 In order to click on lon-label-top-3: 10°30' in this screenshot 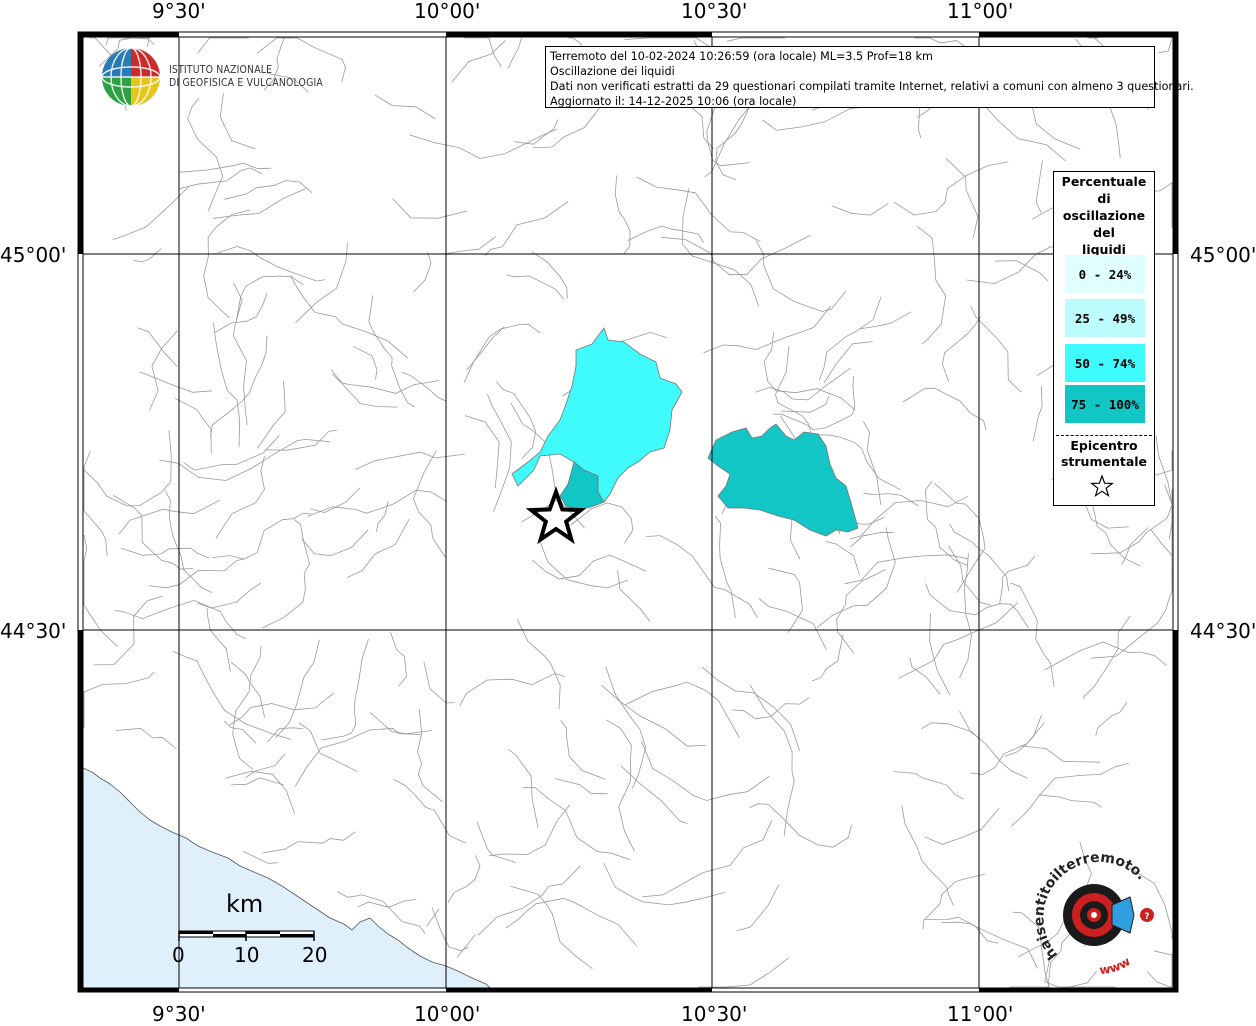, I will do `click(714, 11)`.